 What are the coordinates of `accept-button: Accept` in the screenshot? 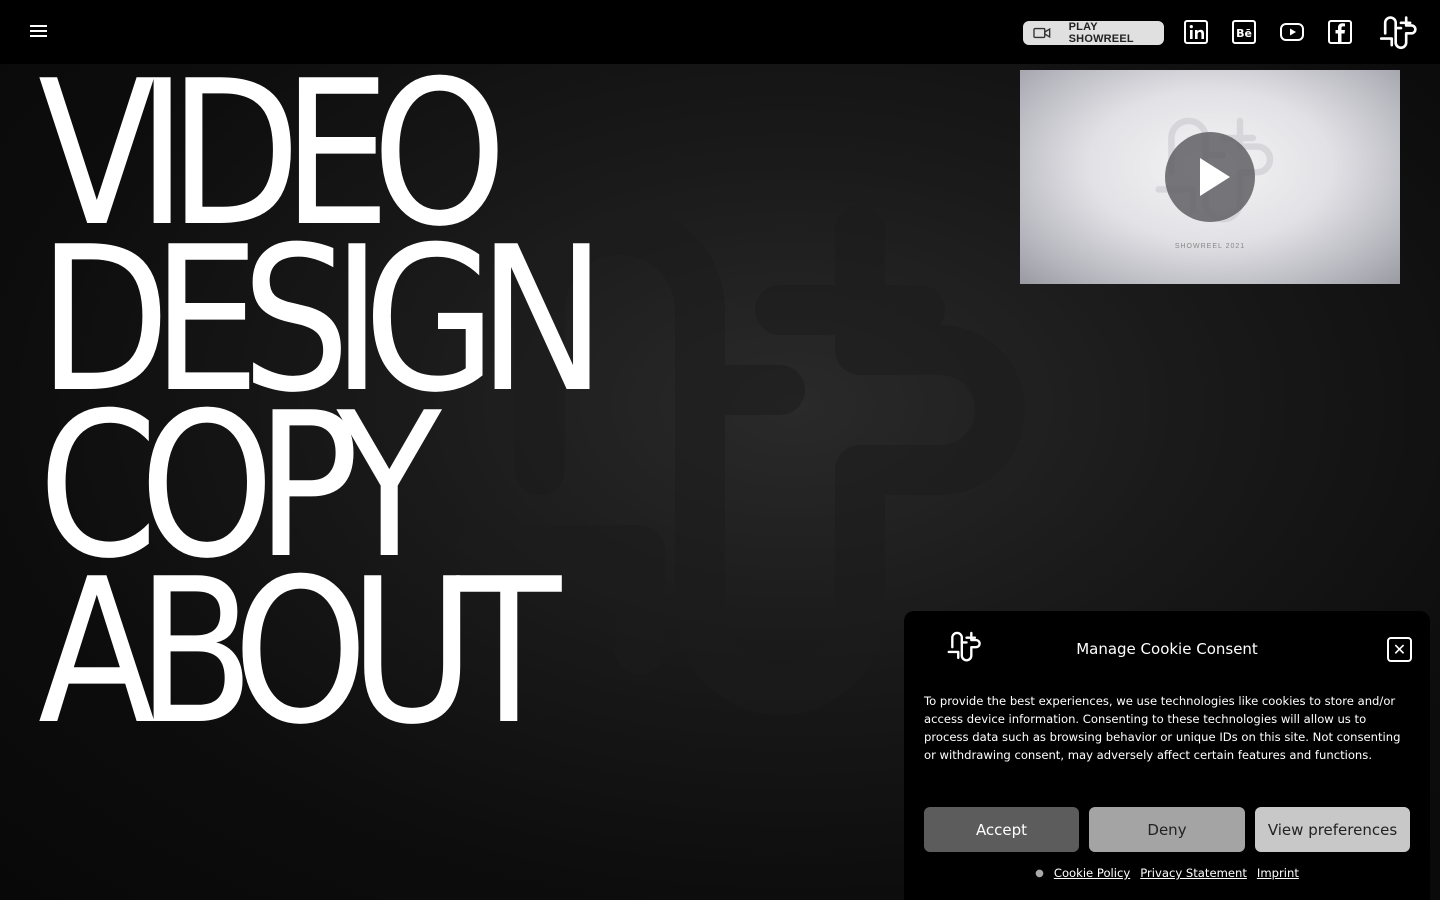 It's located at (1001, 829).